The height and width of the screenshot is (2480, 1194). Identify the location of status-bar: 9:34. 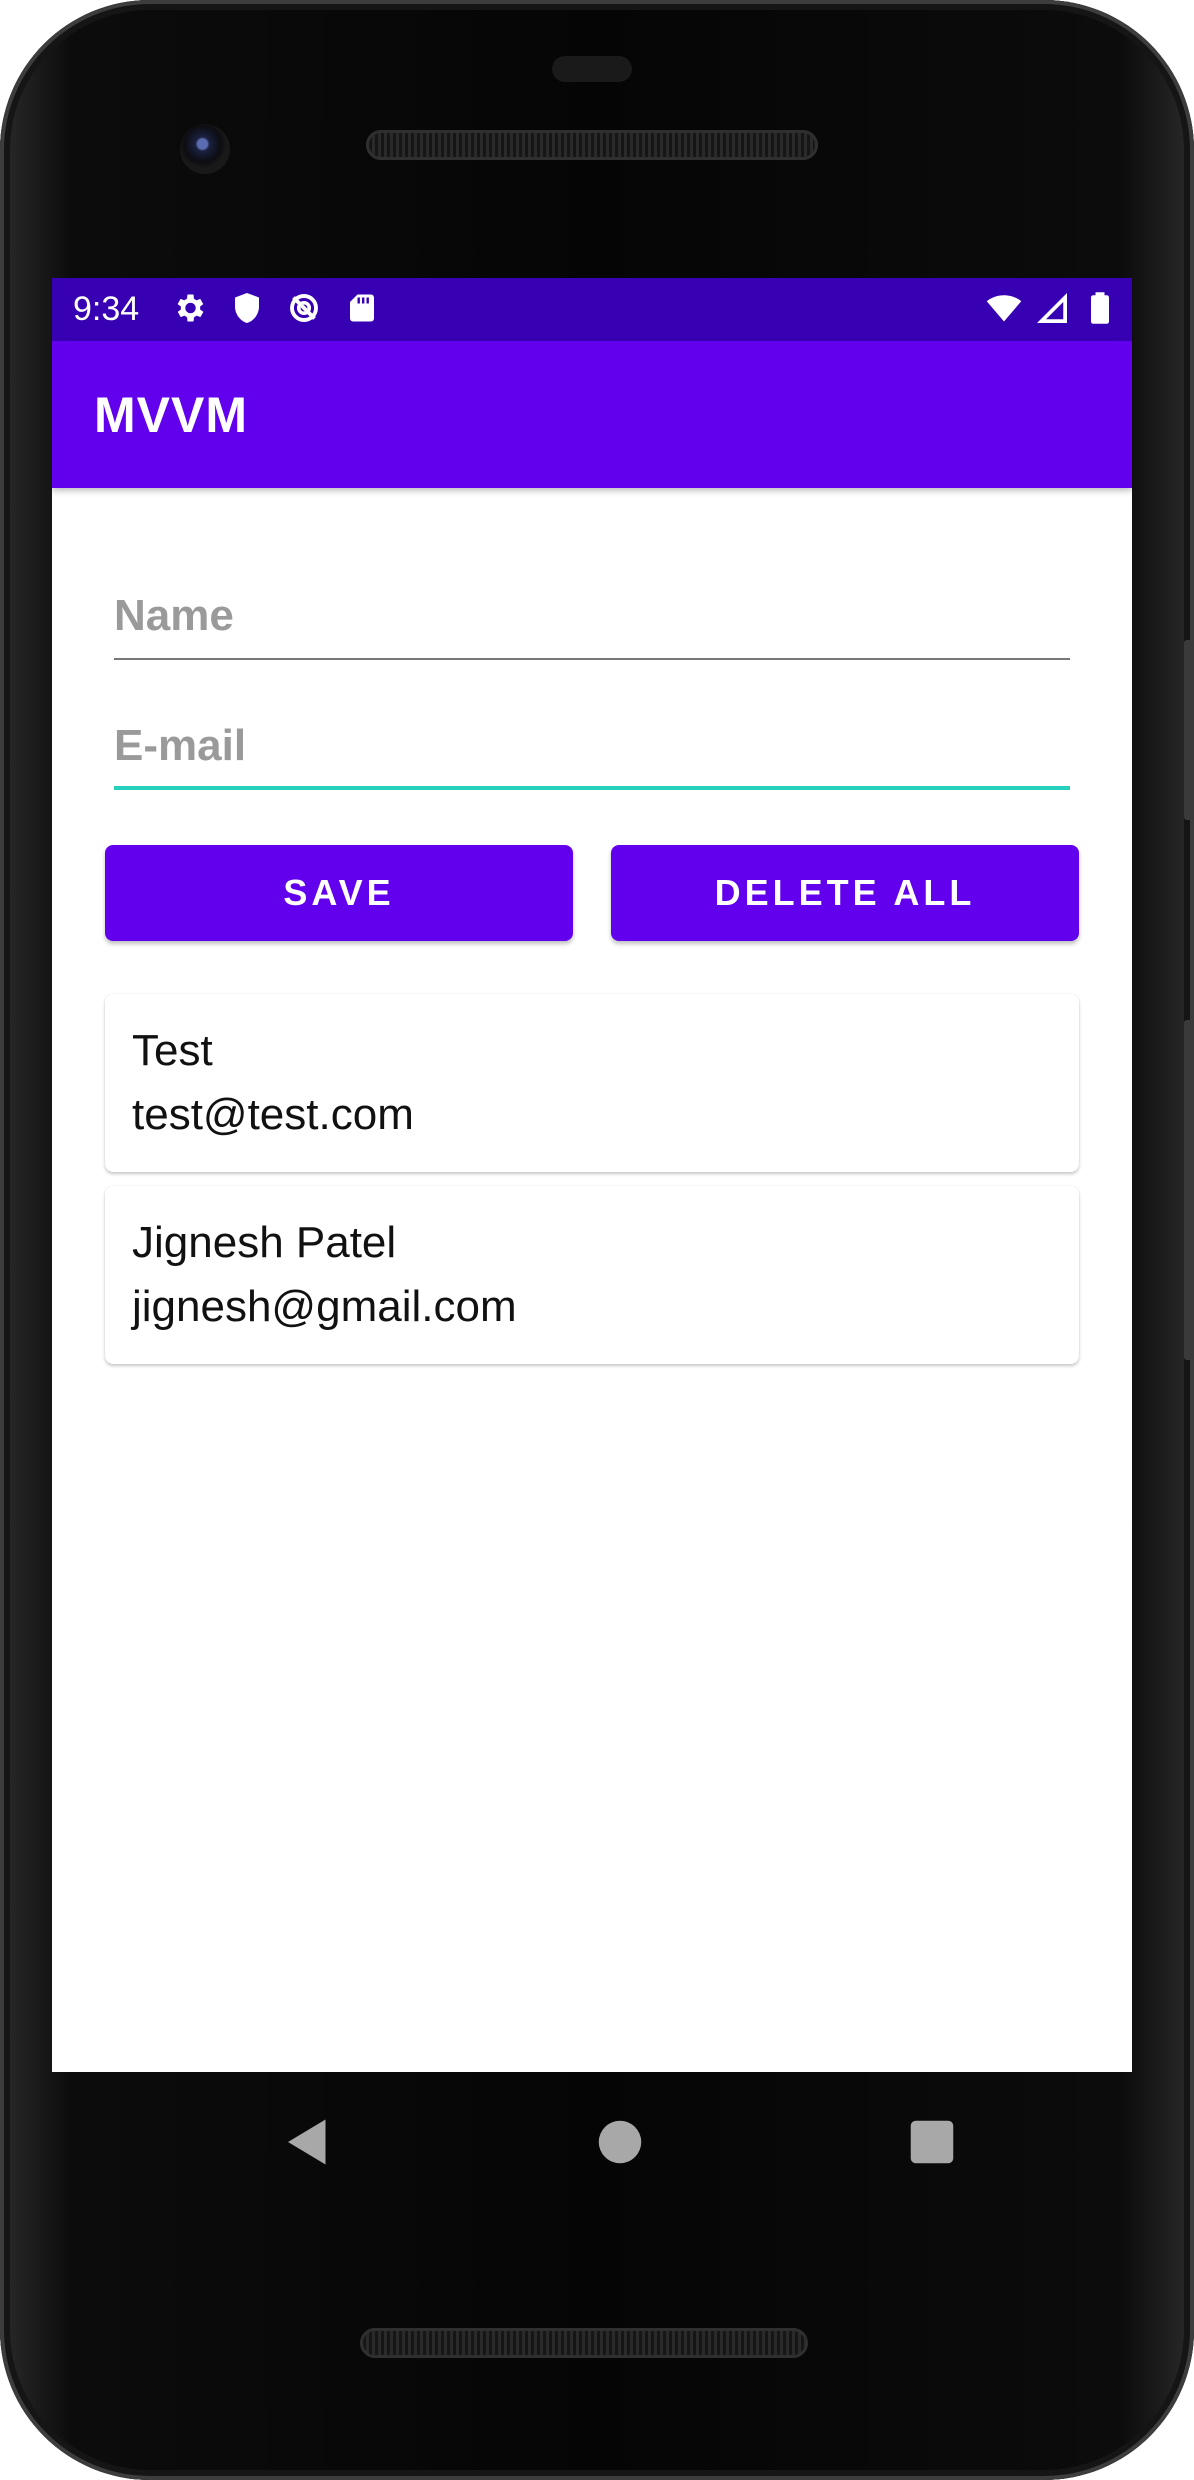
(592, 309).